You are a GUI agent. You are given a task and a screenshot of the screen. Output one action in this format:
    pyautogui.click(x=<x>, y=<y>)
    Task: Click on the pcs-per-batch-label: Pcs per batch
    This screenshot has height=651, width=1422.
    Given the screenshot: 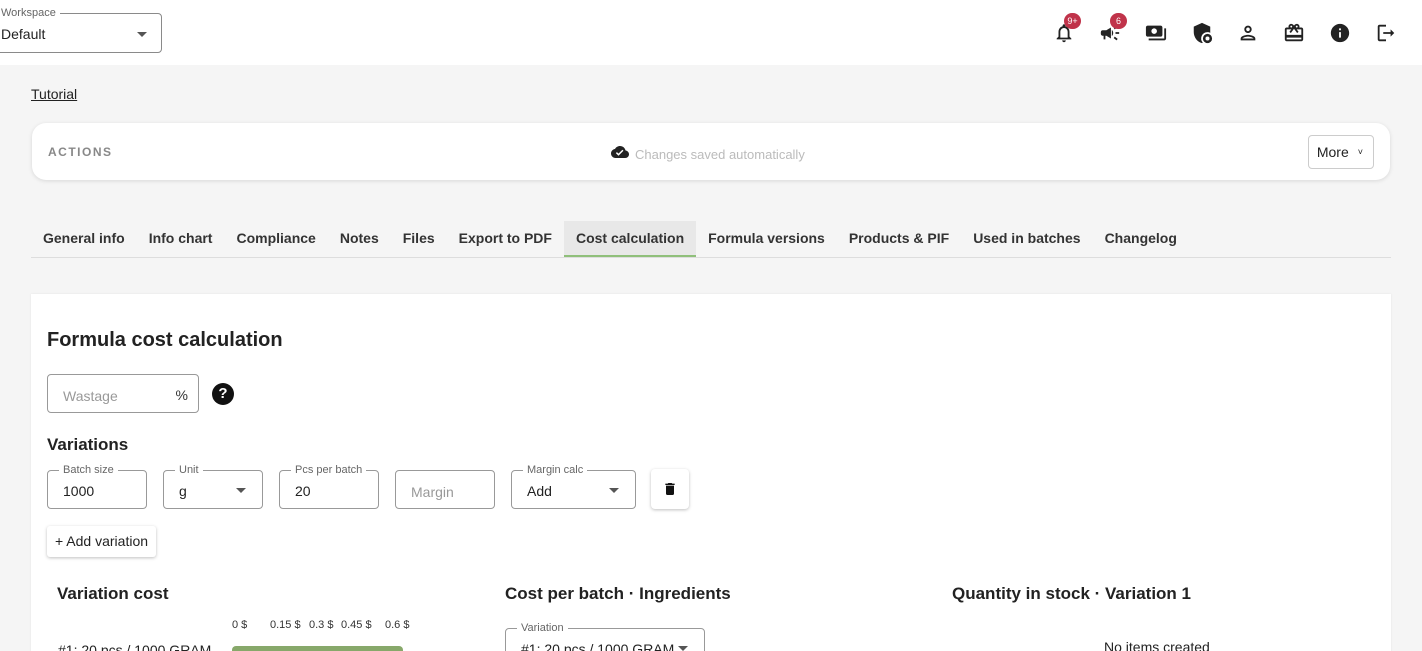 What is the action you would take?
    pyautogui.click(x=329, y=470)
    